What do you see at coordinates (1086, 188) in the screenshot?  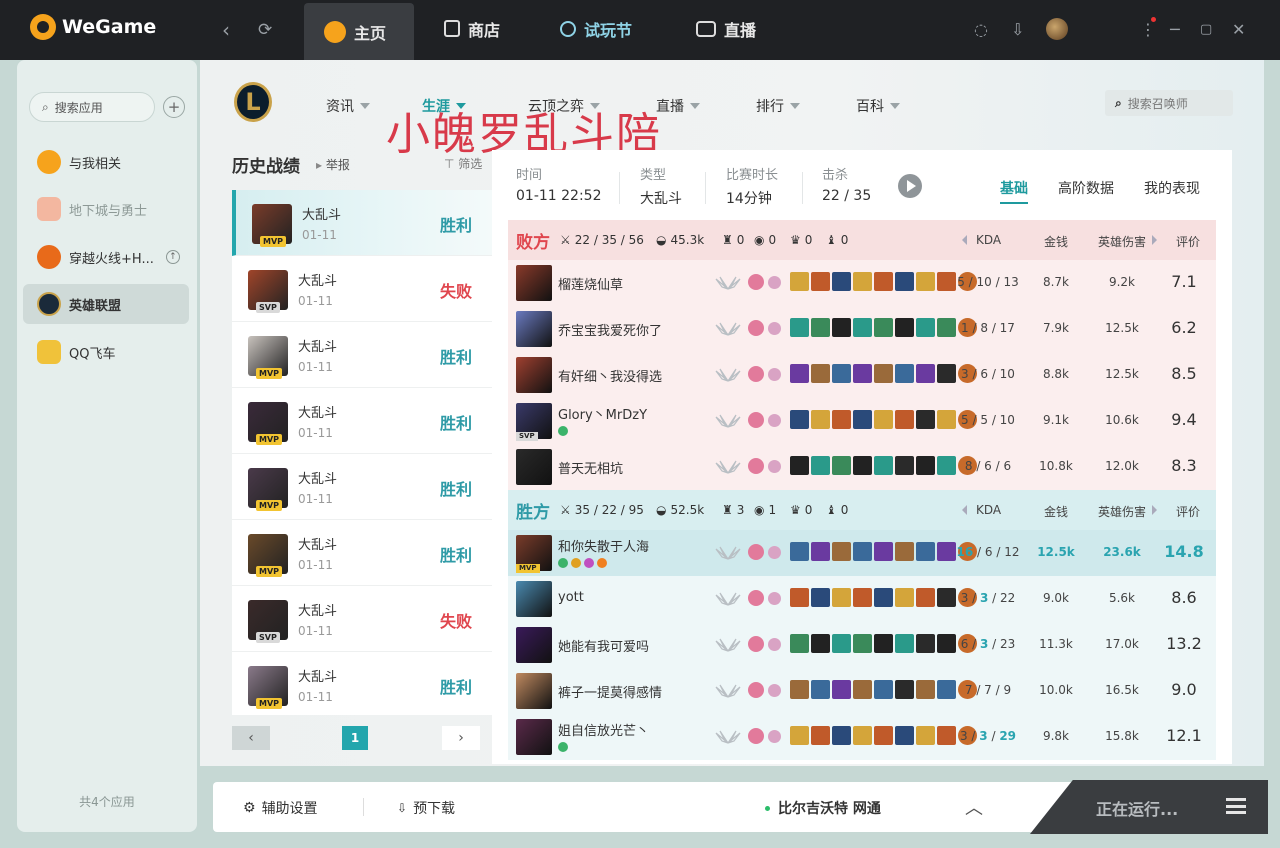 I see `tab-advanced: 高阶数据` at bounding box center [1086, 188].